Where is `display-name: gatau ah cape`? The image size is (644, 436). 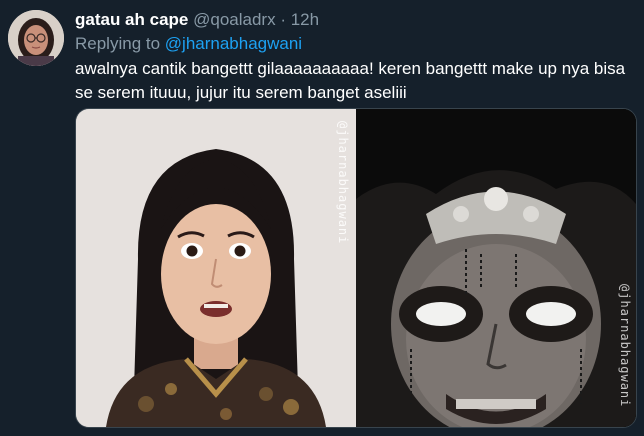
display-name: gatau ah cape is located at coordinates (131, 19).